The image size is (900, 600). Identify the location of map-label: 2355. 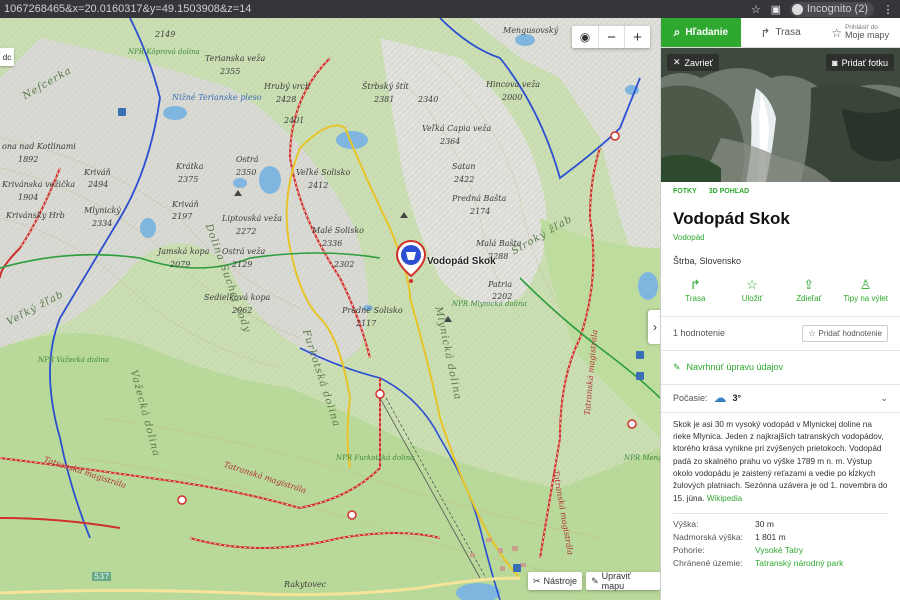
(230, 71).